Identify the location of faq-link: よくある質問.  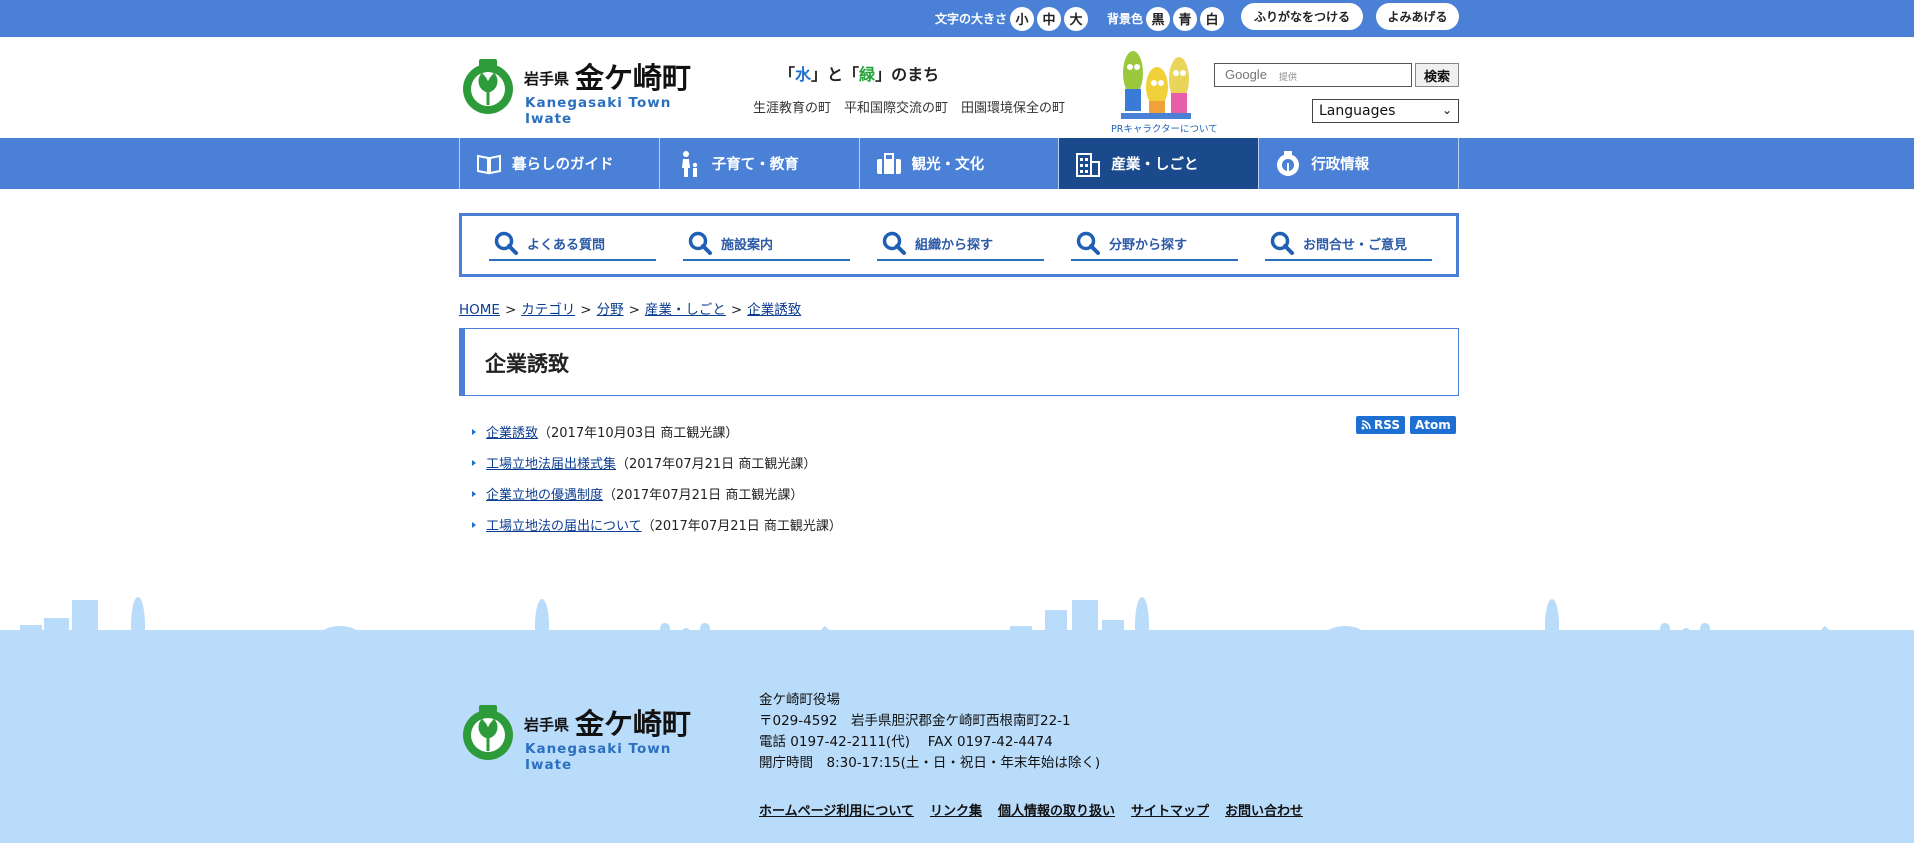
(572, 244).